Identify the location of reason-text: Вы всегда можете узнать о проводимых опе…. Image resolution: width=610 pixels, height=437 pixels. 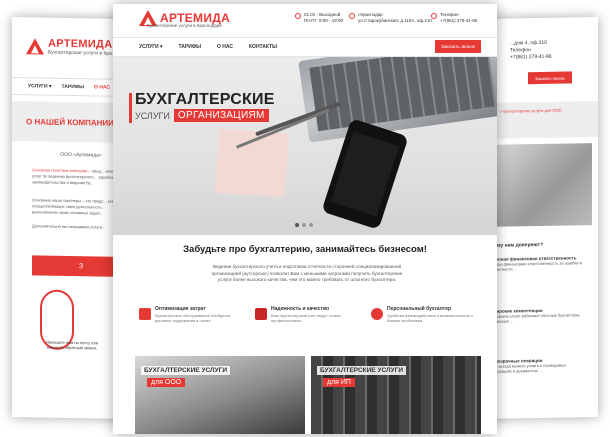
(529, 368).